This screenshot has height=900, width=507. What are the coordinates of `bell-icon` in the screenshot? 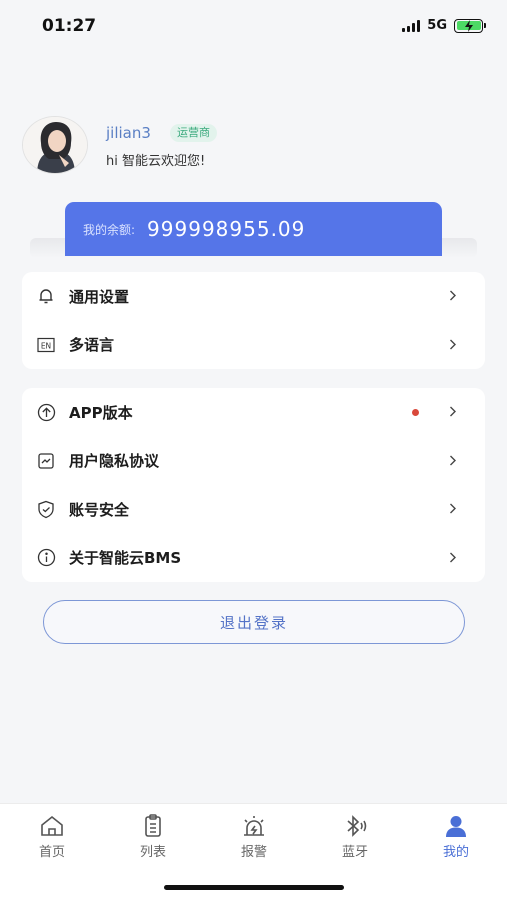 It's located at (46, 296).